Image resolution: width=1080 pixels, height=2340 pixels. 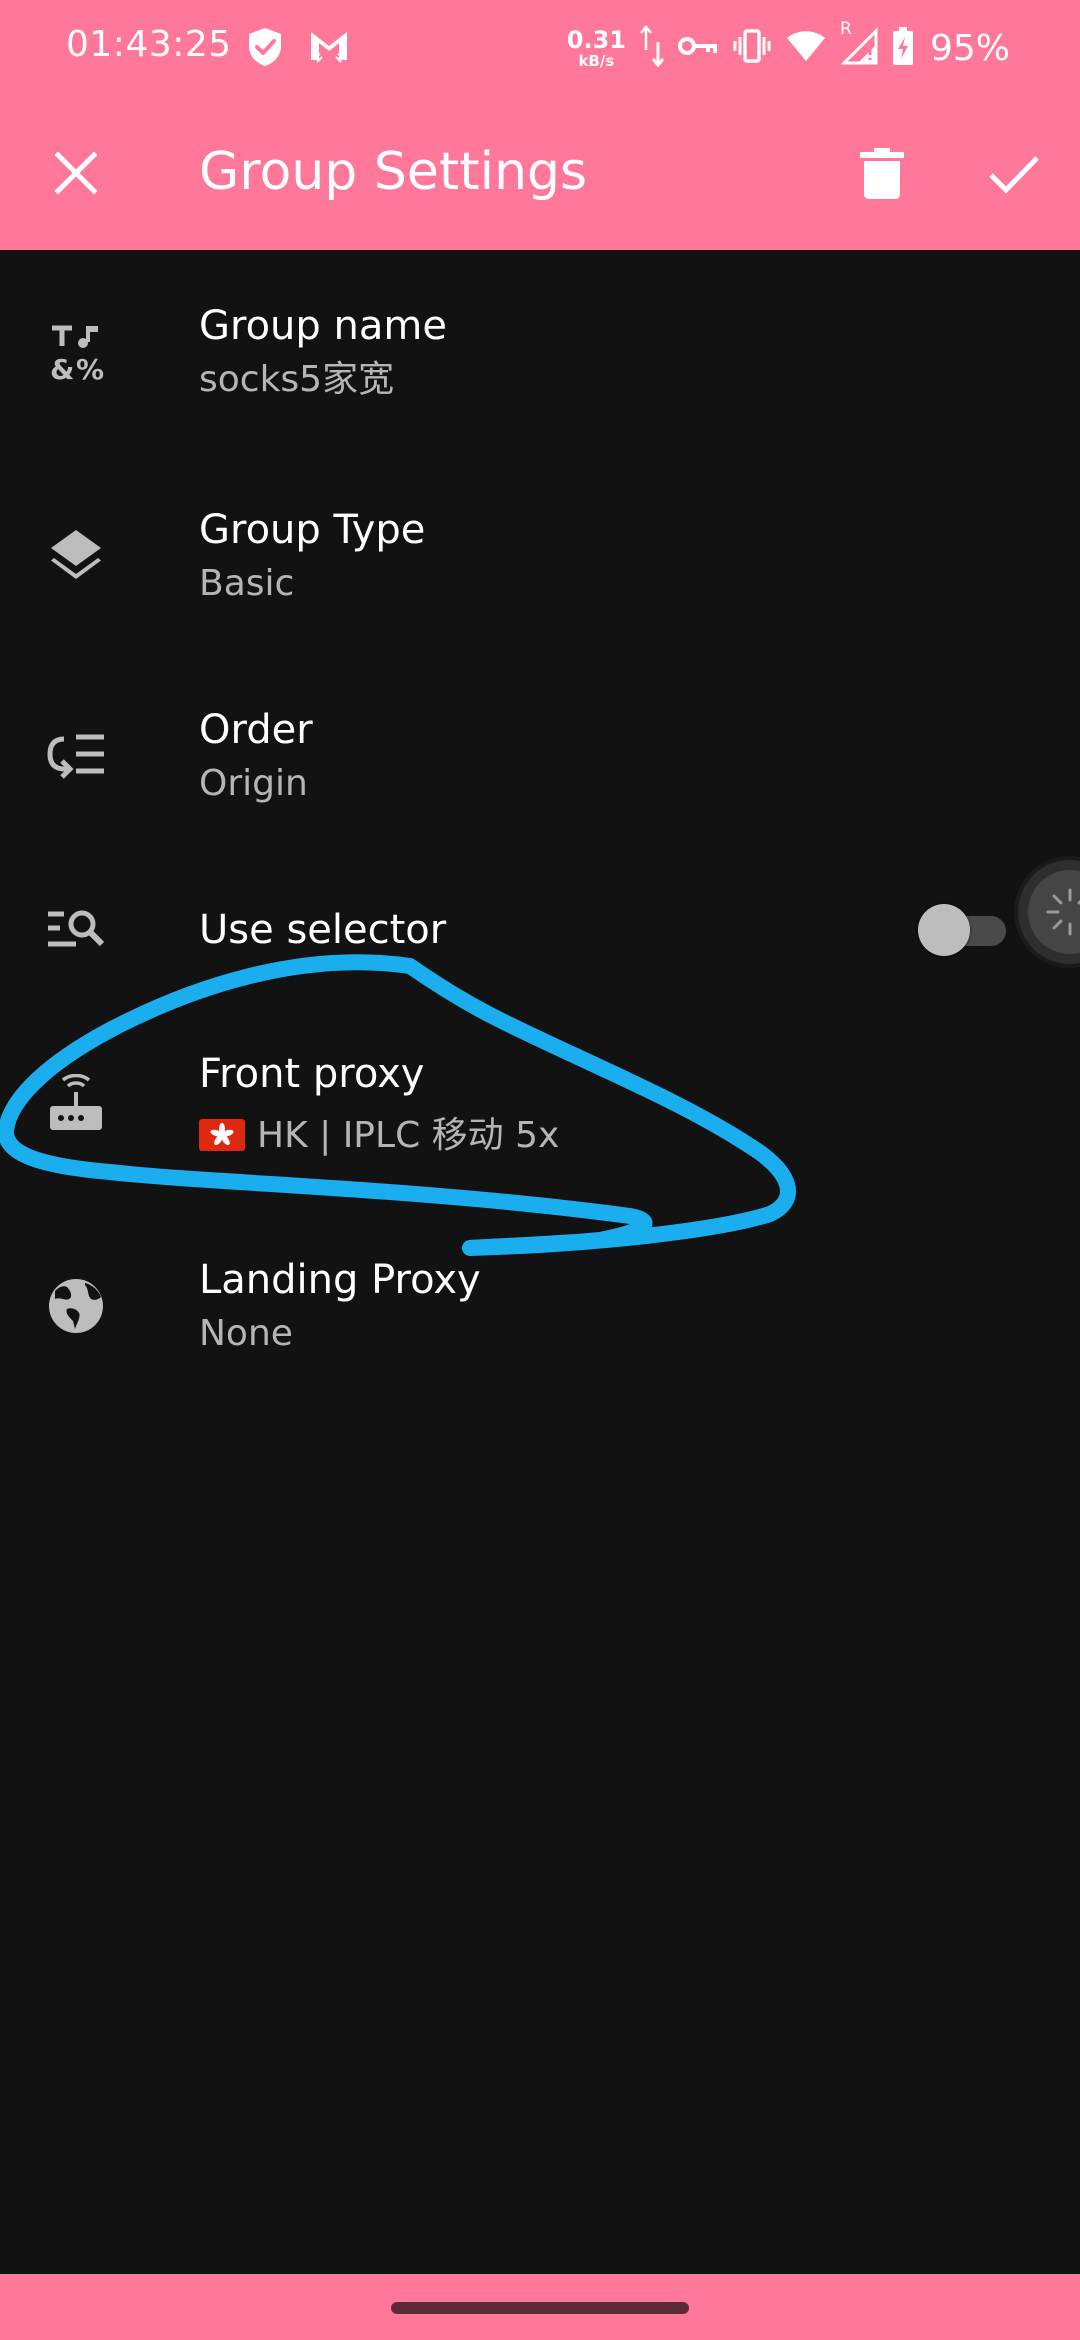 What do you see at coordinates (806, 48) in the screenshot?
I see `wifi-icon` at bounding box center [806, 48].